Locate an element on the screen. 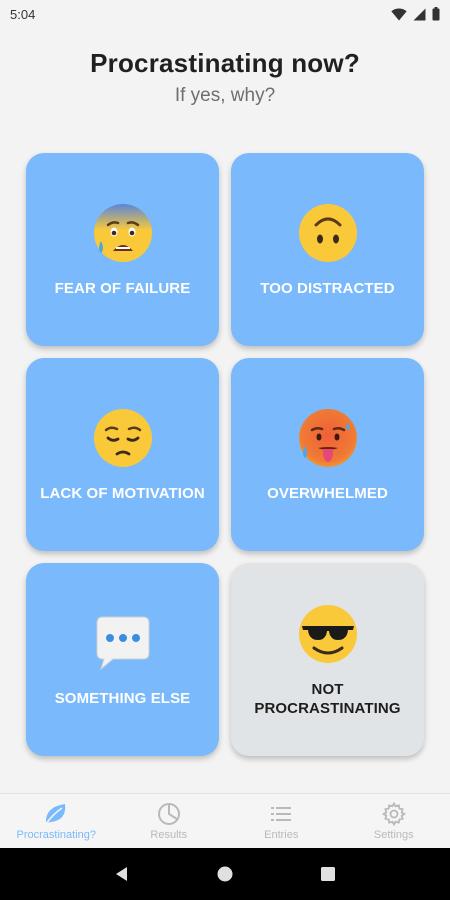 The width and height of the screenshot is (450, 900). nav-label: Procrastinating? is located at coordinates (56, 834).